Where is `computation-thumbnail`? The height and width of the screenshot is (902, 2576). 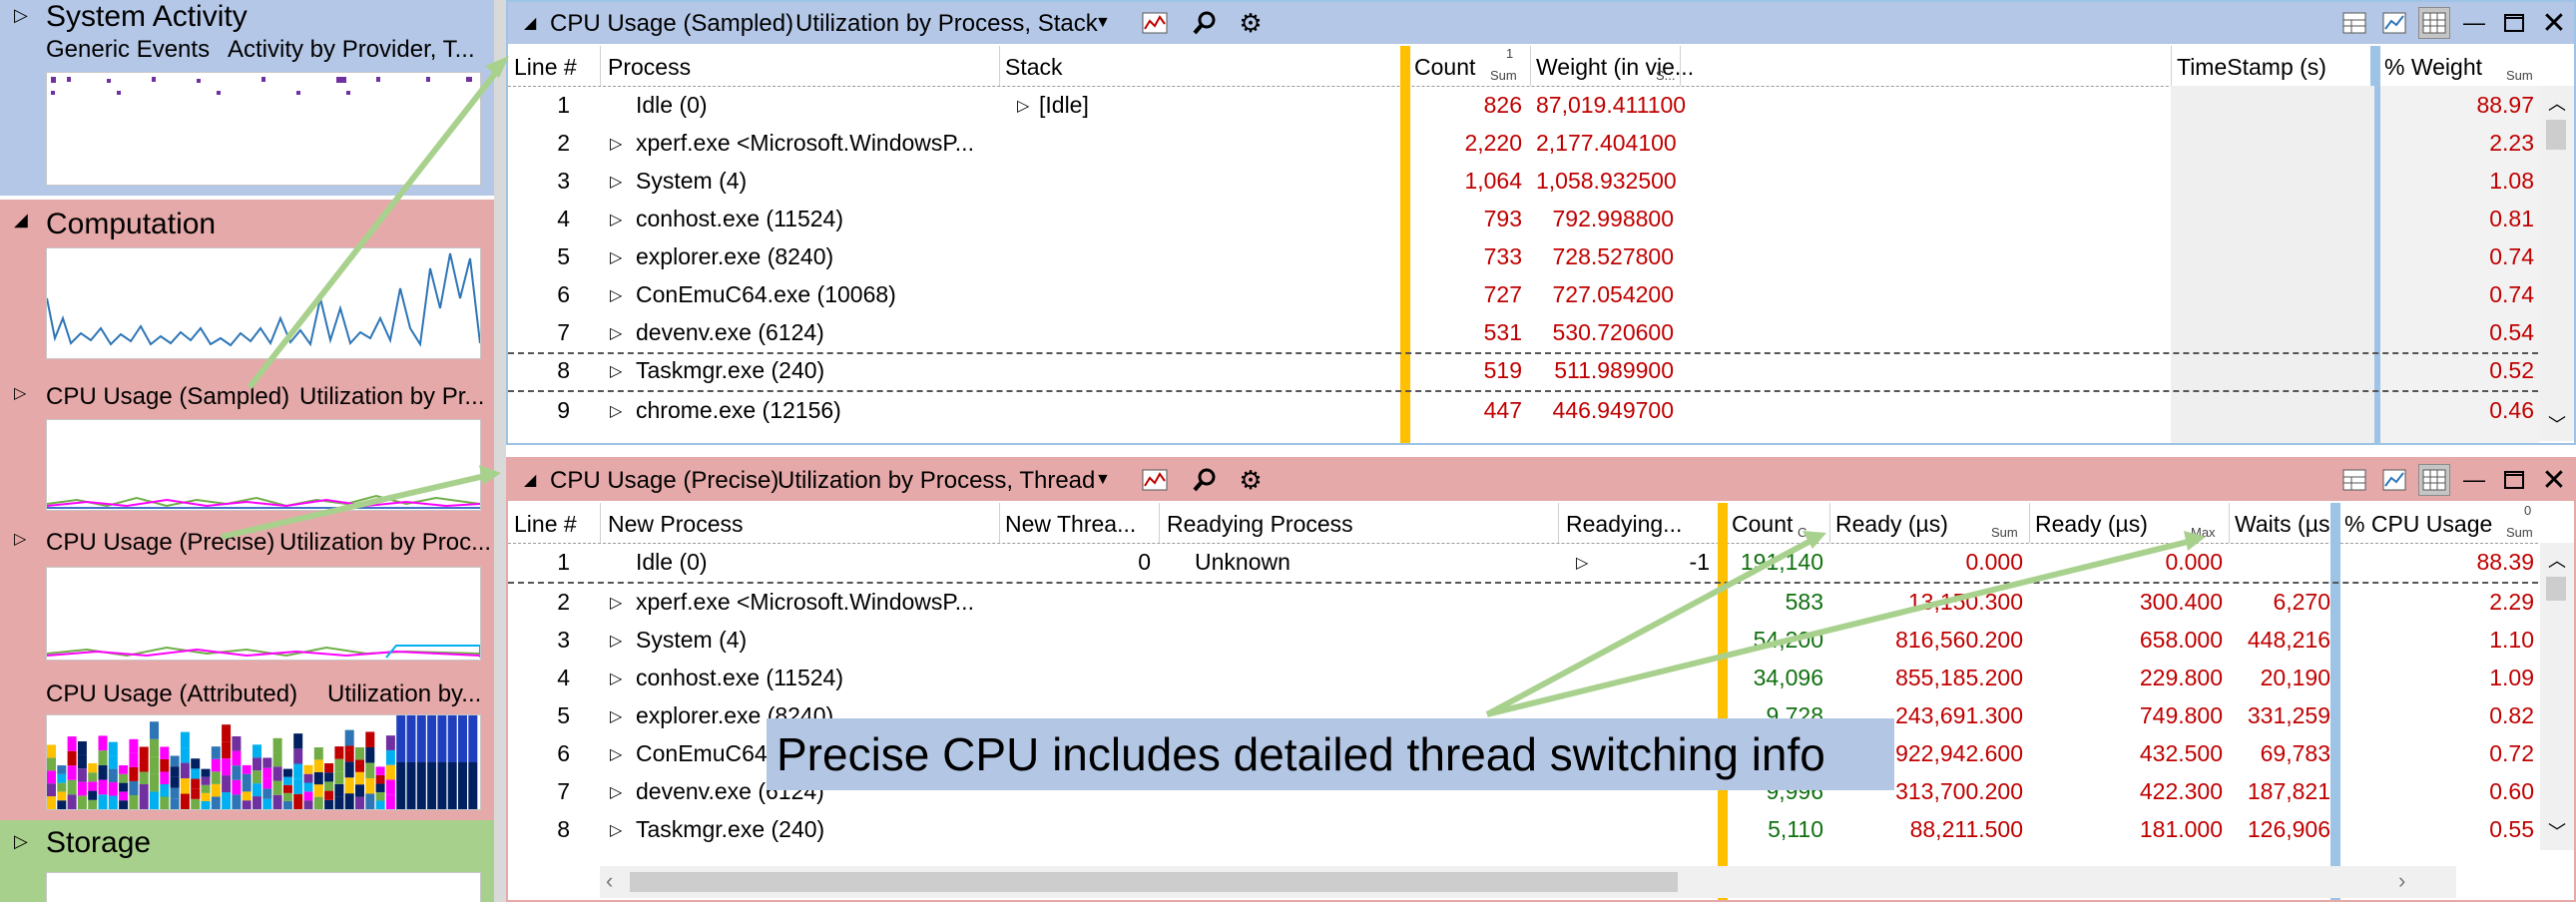
computation-thumbnail is located at coordinates (264, 303).